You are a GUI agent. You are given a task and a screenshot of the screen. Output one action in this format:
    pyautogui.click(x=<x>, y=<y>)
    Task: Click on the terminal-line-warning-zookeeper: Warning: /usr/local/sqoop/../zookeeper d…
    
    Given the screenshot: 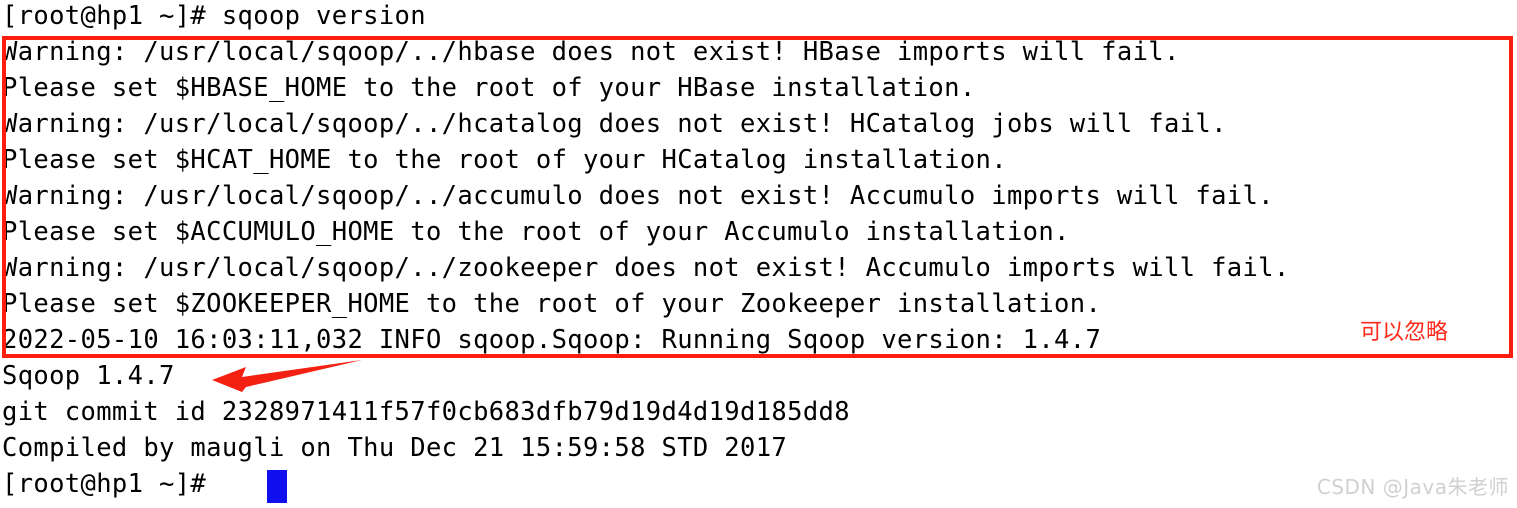 What is the action you would take?
    pyautogui.click(x=646, y=268)
    